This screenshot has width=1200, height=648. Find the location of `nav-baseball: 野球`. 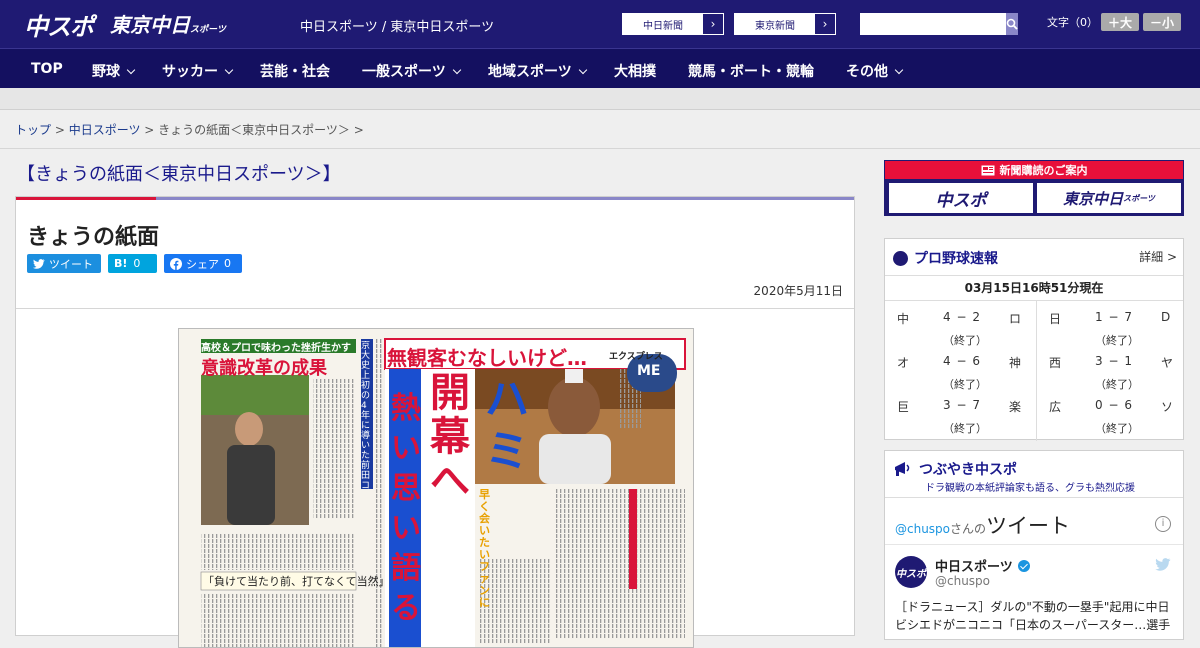

nav-baseball: 野球 is located at coordinates (114, 71).